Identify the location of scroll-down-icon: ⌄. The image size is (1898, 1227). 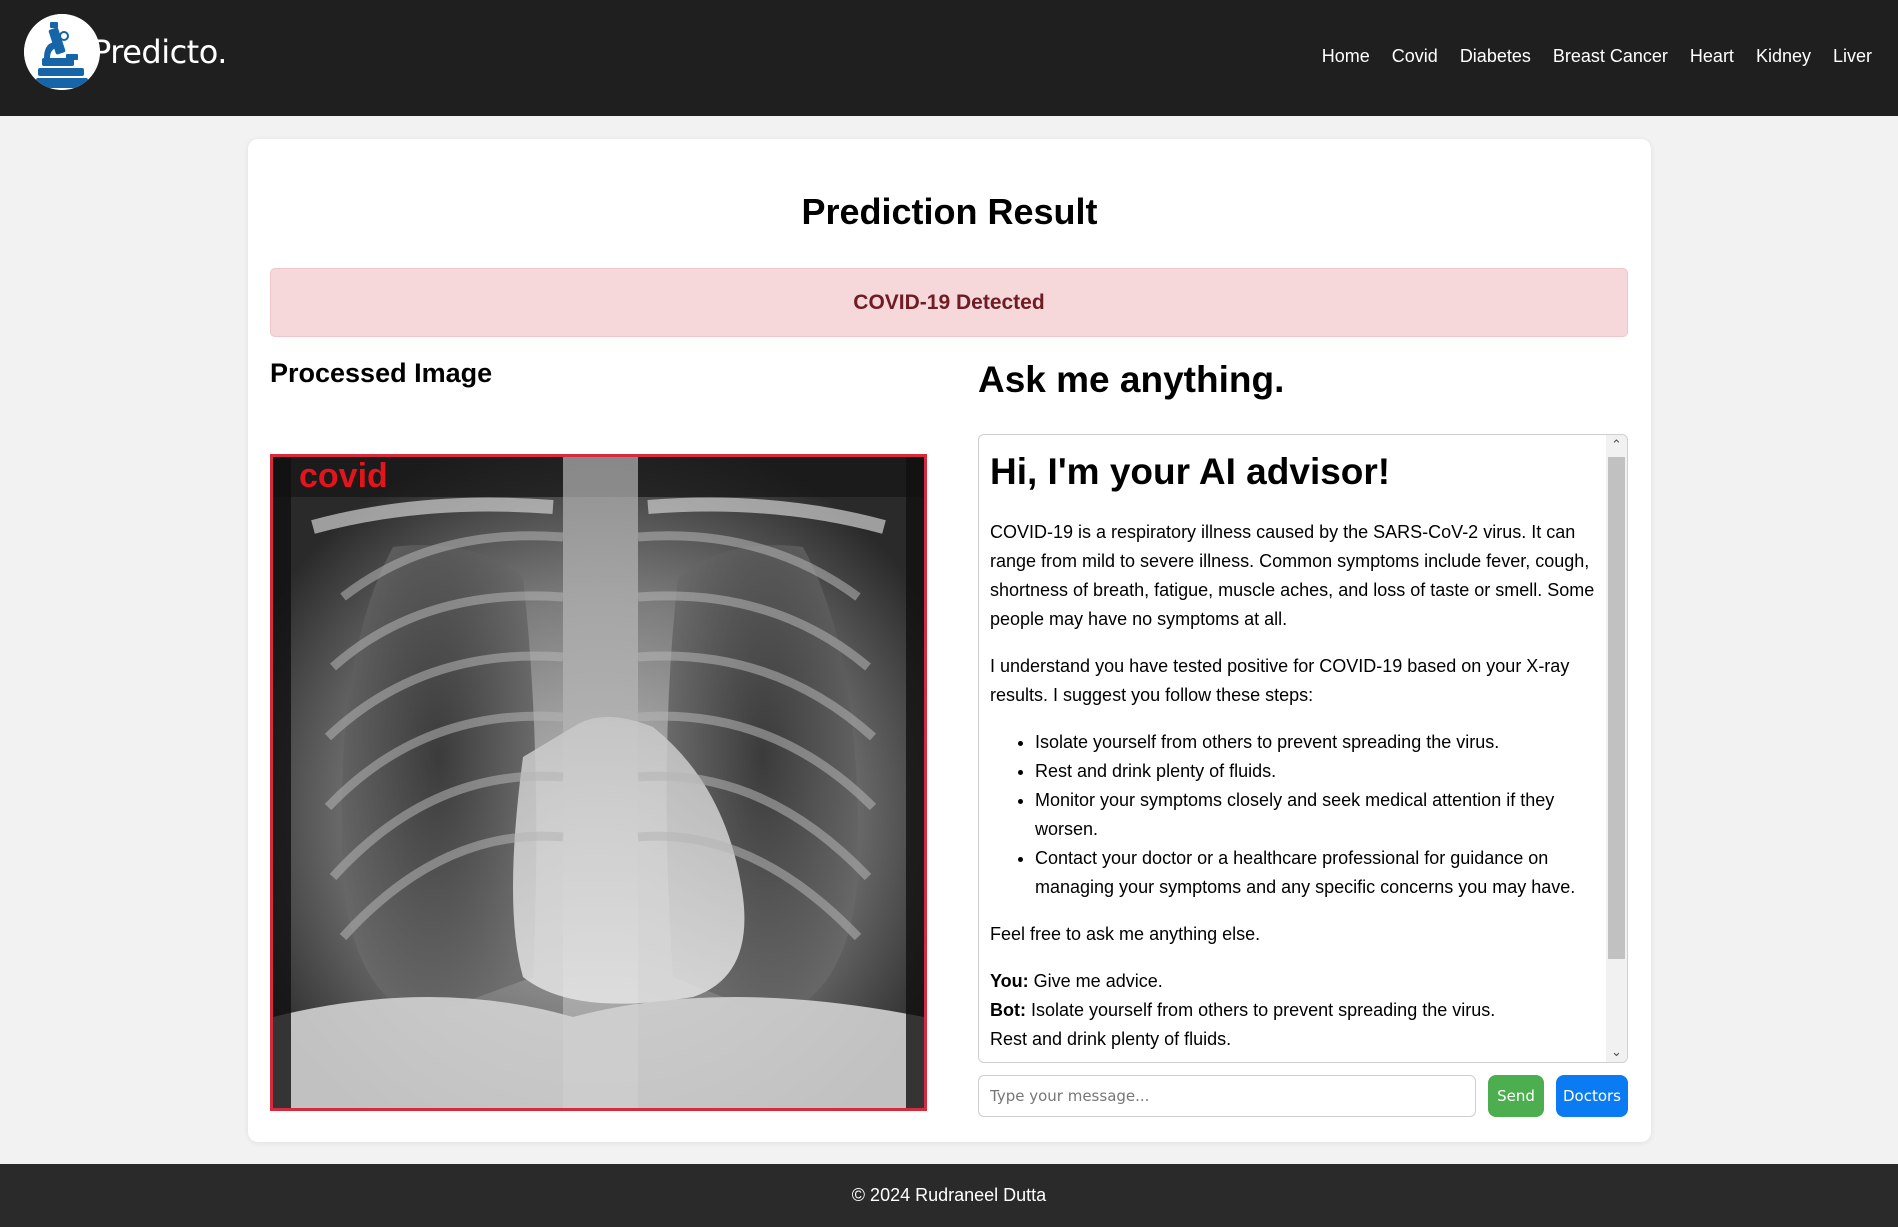
(1616, 1052).